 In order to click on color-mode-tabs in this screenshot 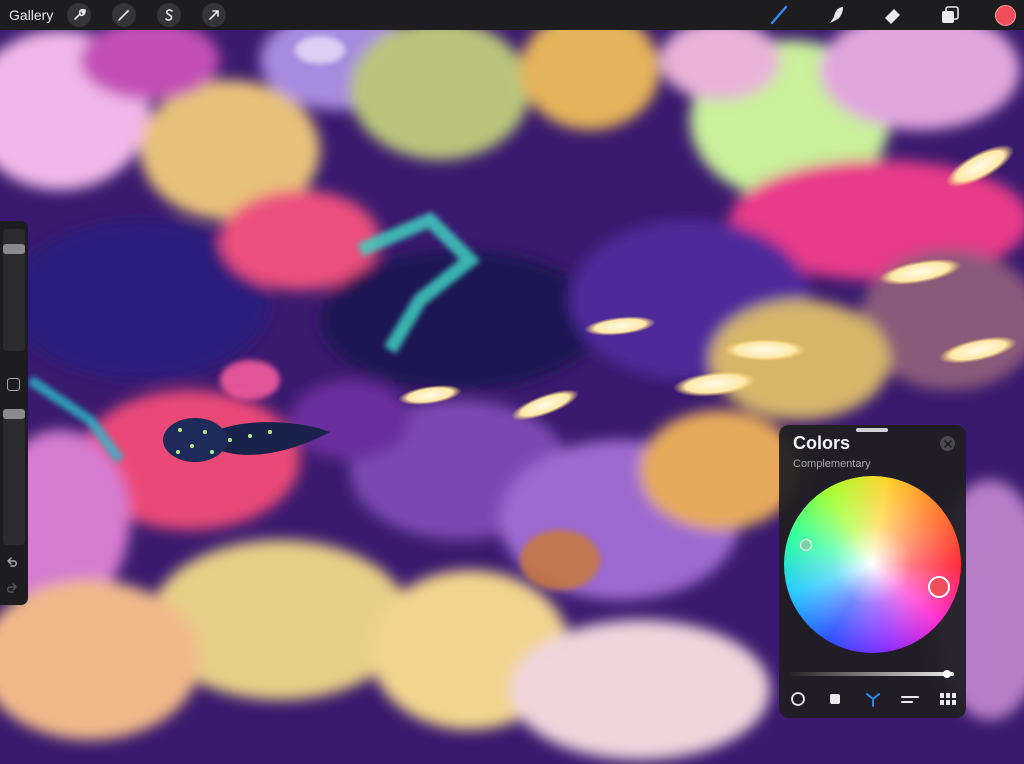, I will do `click(872, 699)`.